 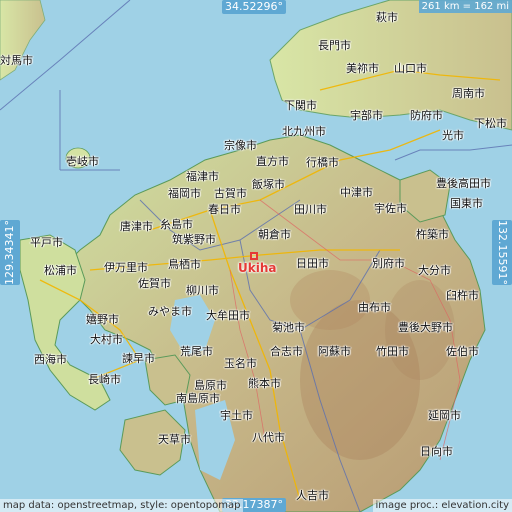 What do you see at coordinates (390, 208) in the screenshot?
I see `city-label: 宇佐市` at bounding box center [390, 208].